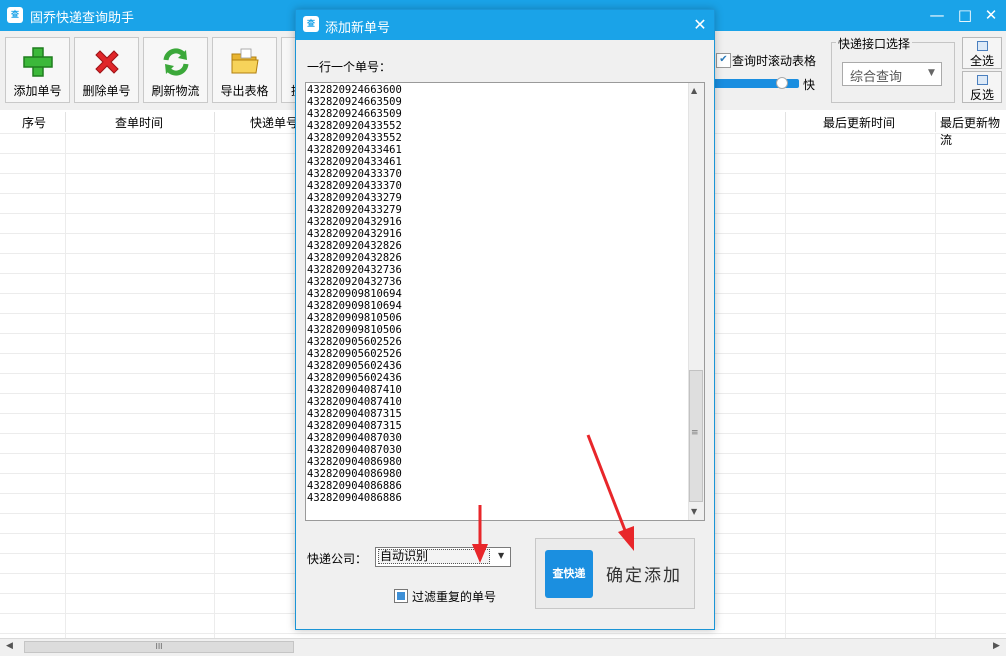 This screenshot has width=1006, height=660. Describe the element at coordinates (434, 556) in the screenshot. I see `courier-company-value: 自动识别` at that location.